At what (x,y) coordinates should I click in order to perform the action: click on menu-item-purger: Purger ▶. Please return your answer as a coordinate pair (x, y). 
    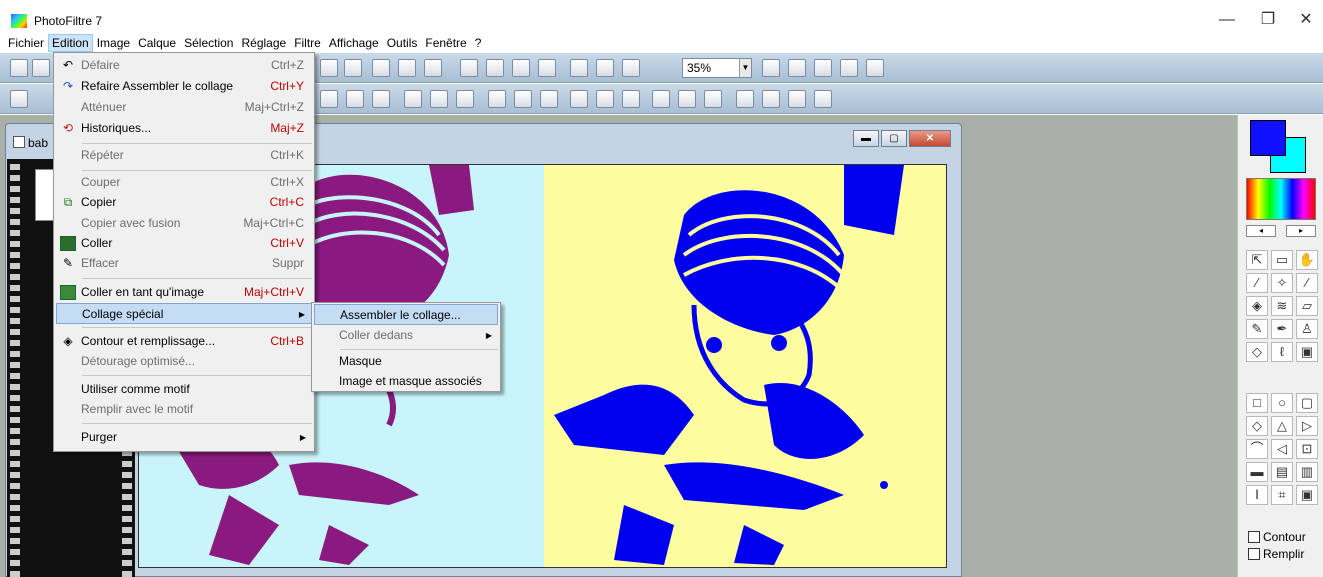
    Looking at the image, I should click on (184, 437).